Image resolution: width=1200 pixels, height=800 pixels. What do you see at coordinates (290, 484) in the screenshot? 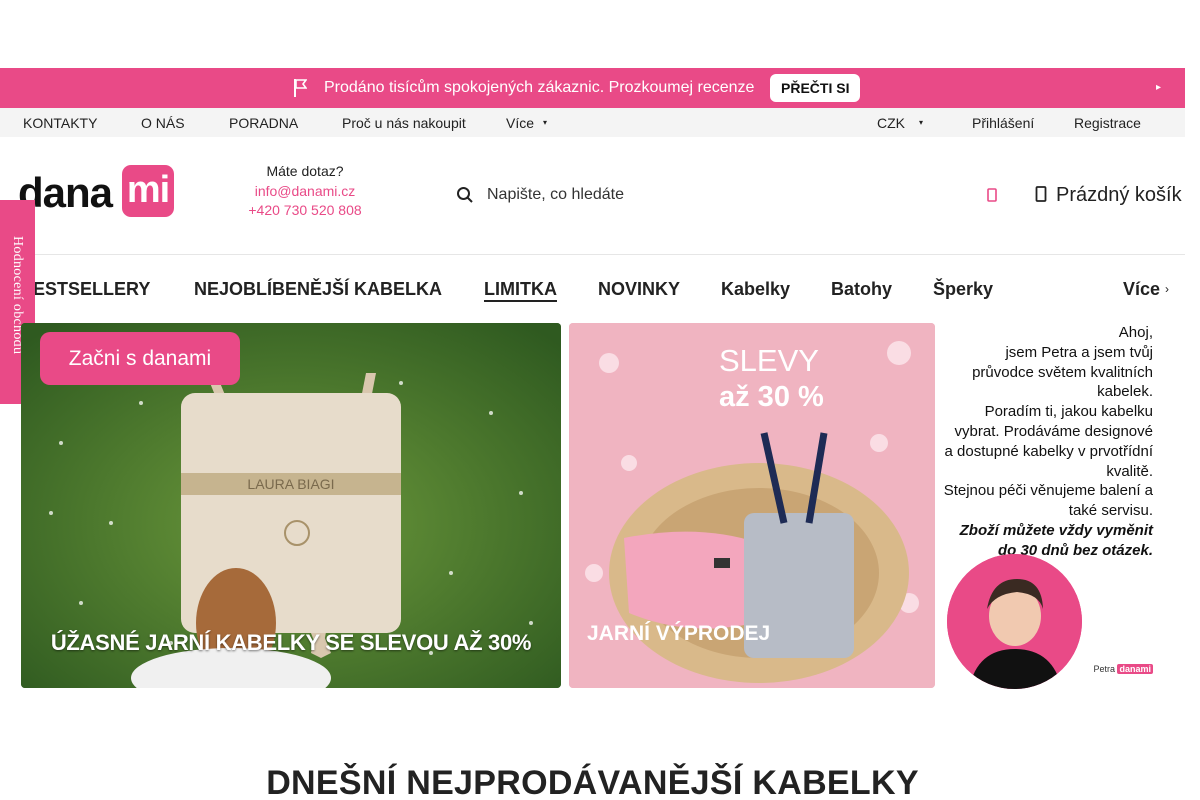
I see `svg-text: LAURA BIAGI` at bounding box center [290, 484].